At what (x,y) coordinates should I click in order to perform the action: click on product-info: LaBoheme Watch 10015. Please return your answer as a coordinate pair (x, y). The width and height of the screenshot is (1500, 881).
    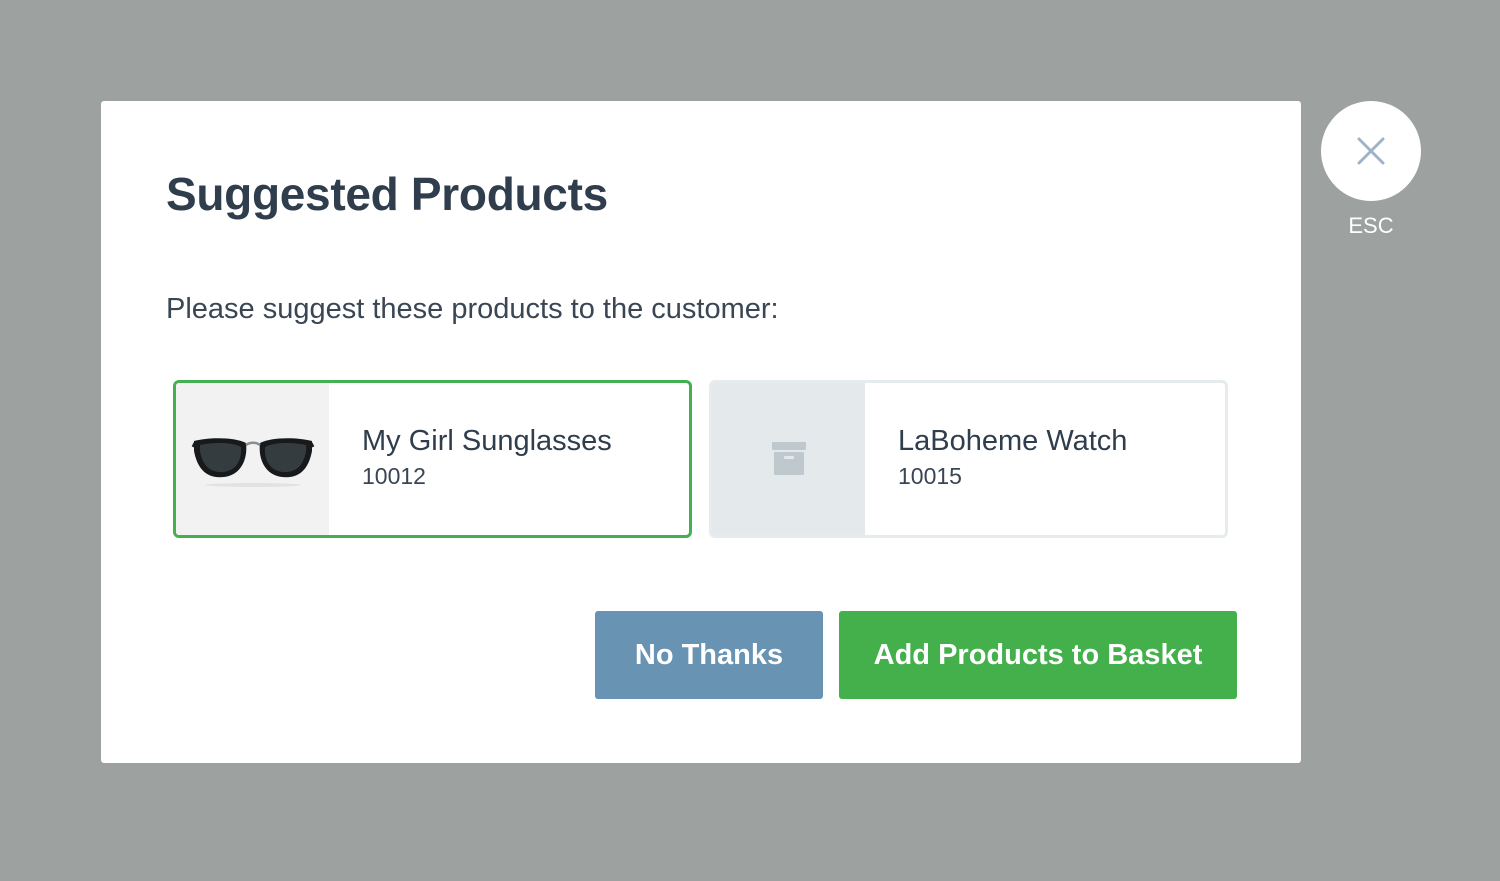
    Looking at the image, I should click on (996, 459).